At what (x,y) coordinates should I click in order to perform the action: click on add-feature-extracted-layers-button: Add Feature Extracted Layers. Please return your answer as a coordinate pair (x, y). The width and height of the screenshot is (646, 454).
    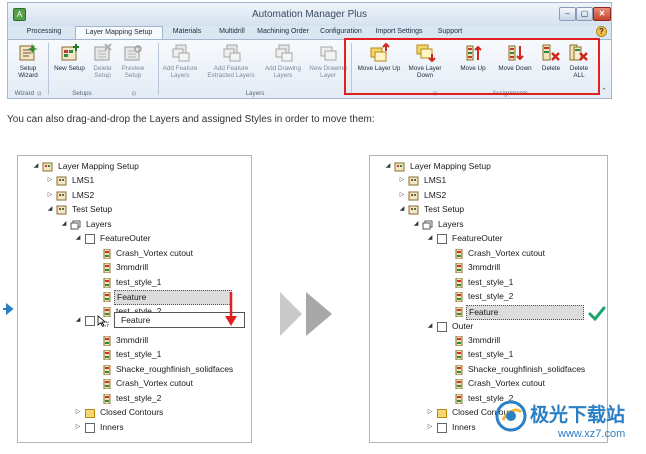
    Looking at the image, I should click on (231, 61).